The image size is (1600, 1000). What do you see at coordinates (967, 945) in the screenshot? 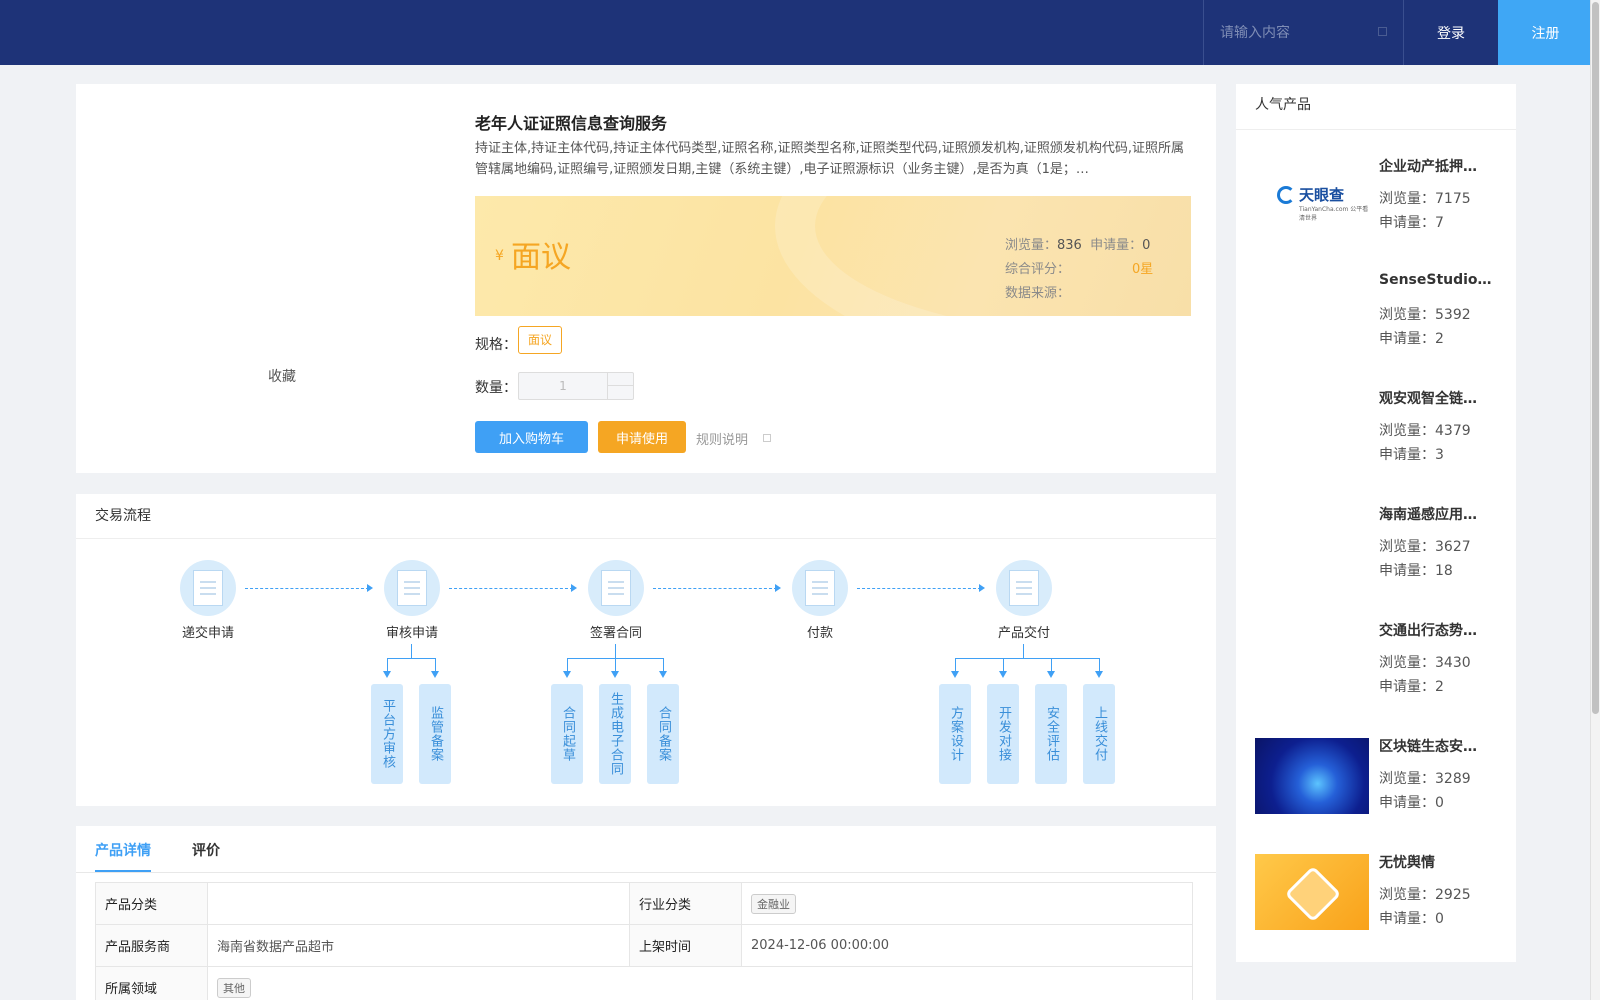
I see `listed-time-value: 2024-12-06 00:00:00` at bounding box center [967, 945].